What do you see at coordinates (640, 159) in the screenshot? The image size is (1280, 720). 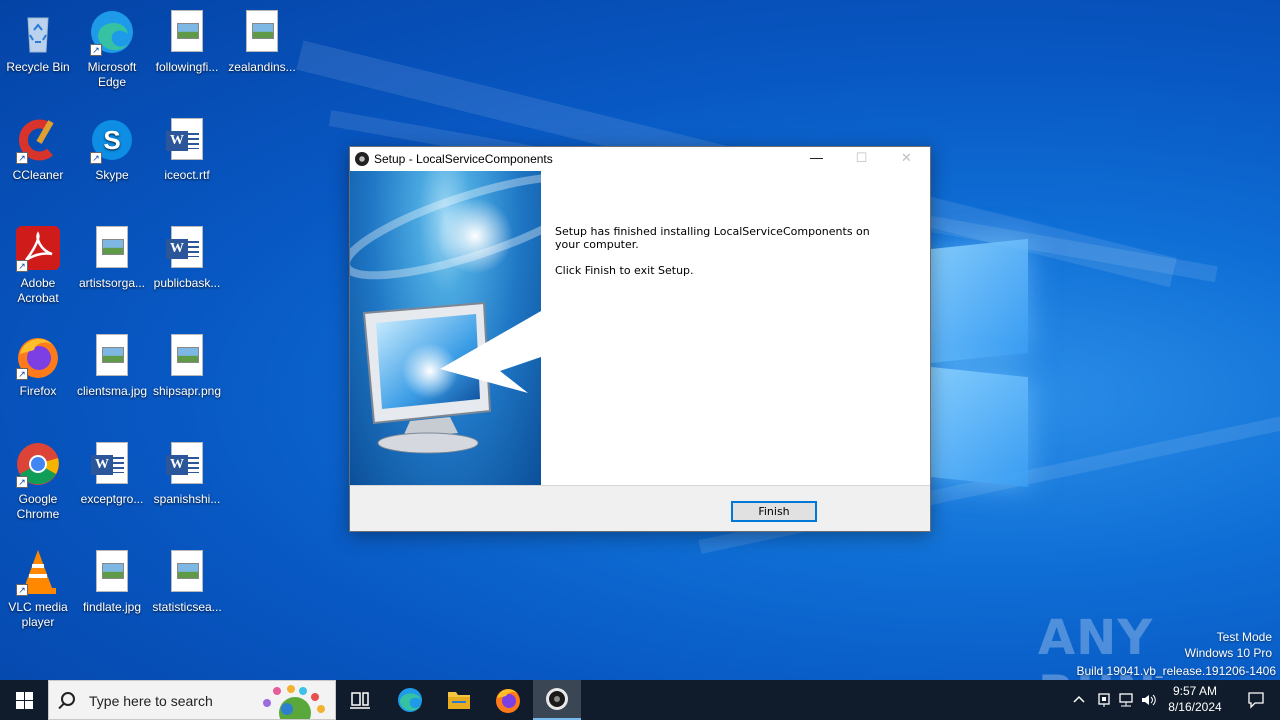 I see `dialog-titlebar: Setup - LocalServiceComponents — ☐ ✕` at bounding box center [640, 159].